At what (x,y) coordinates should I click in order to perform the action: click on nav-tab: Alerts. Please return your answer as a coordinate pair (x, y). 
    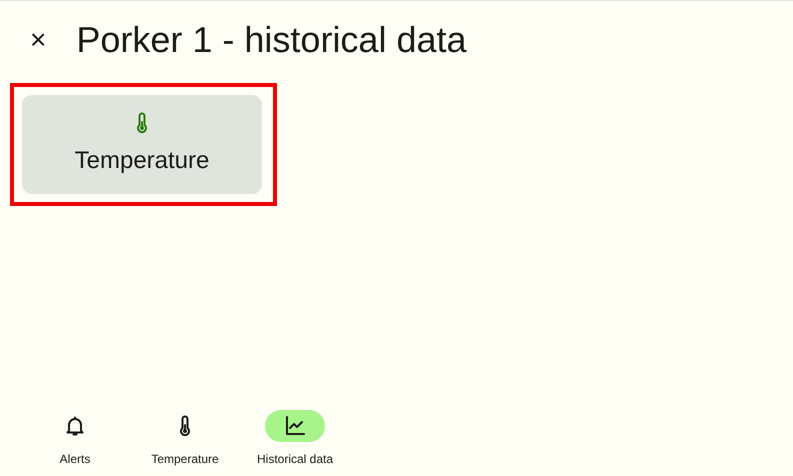
    Looking at the image, I should click on (75, 439).